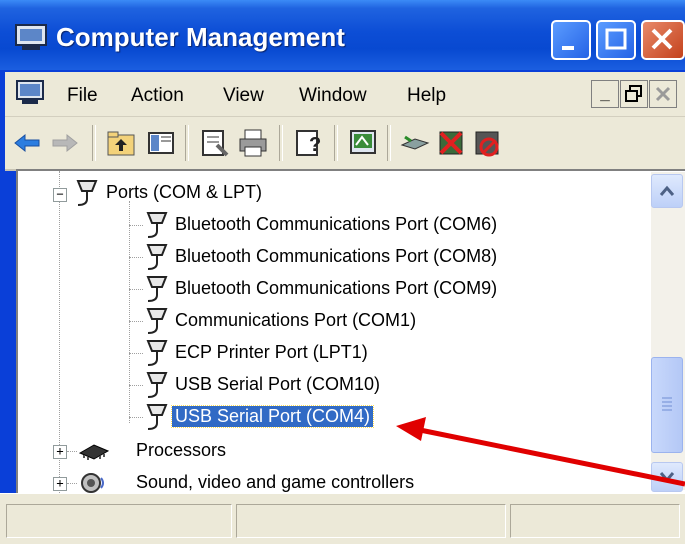 Image resolution: width=685 pixels, height=544 pixels. I want to click on title-bar: Computer Management, so click(342, 35).